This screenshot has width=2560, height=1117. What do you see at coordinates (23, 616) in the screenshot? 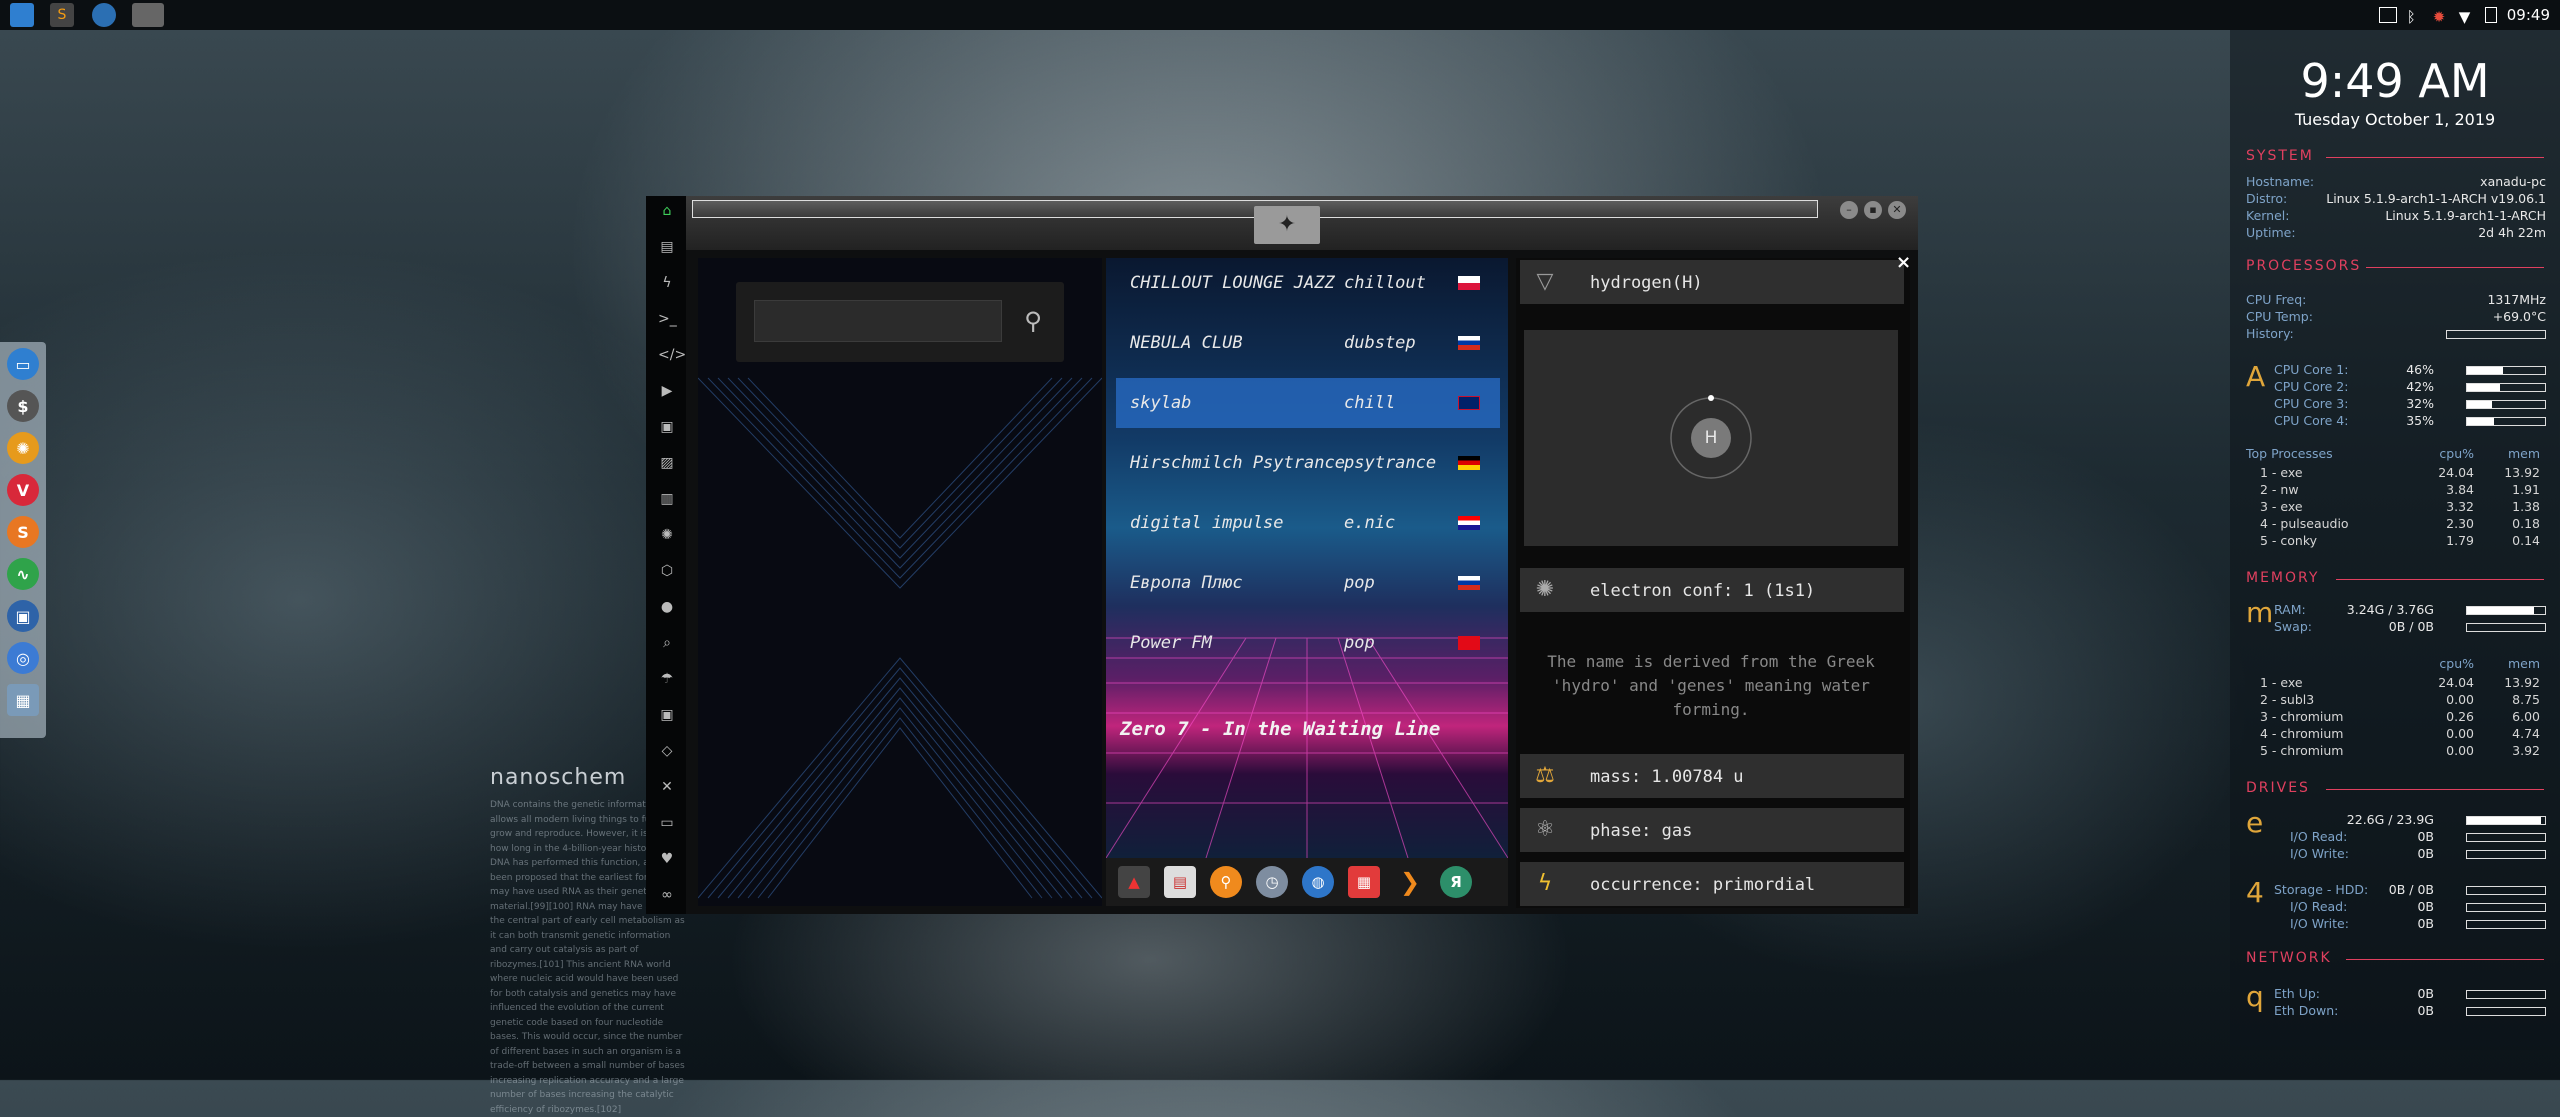
I see `screen-icon: ▣` at bounding box center [23, 616].